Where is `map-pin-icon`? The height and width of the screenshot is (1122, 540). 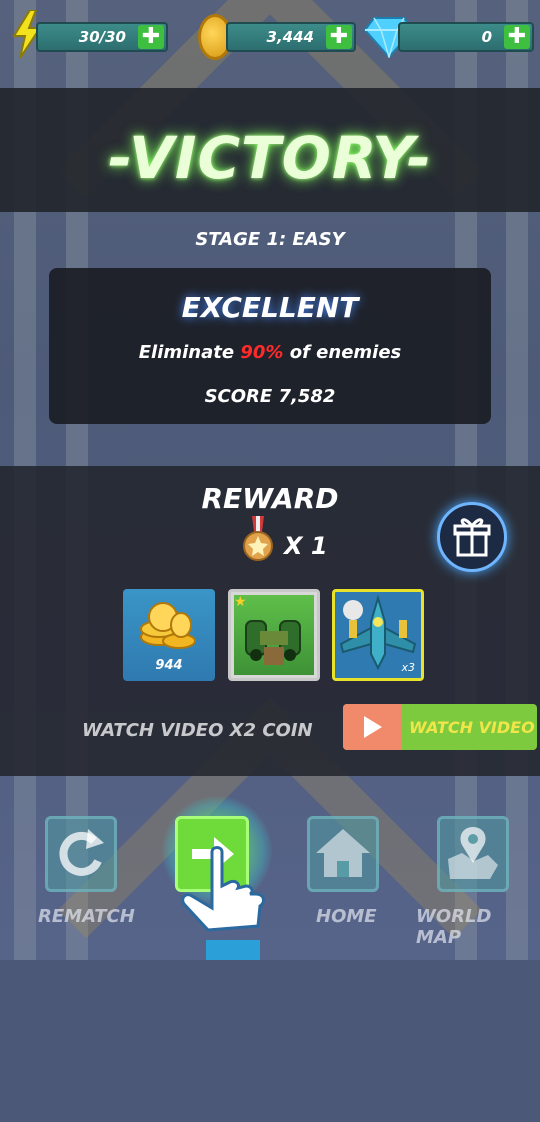
map-pin-icon is located at coordinates (473, 853).